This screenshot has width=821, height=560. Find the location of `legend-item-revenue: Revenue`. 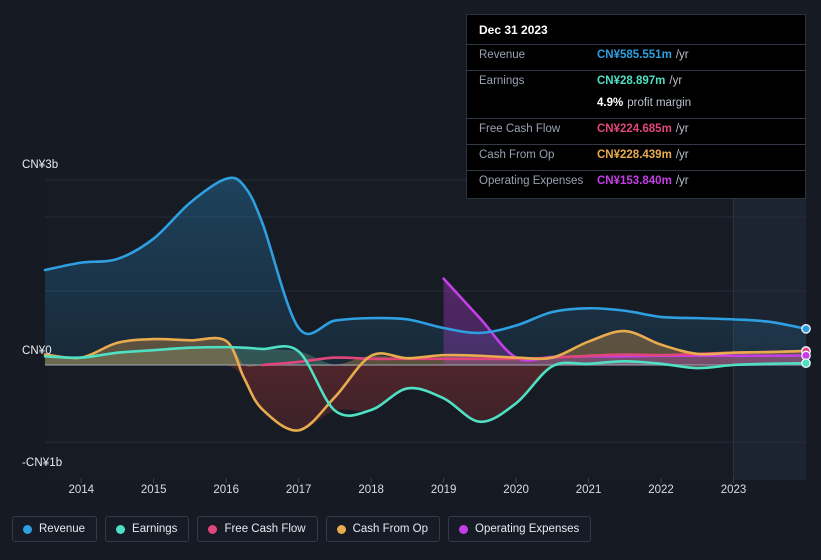

legend-item-revenue: Revenue is located at coordinates (55, 529).